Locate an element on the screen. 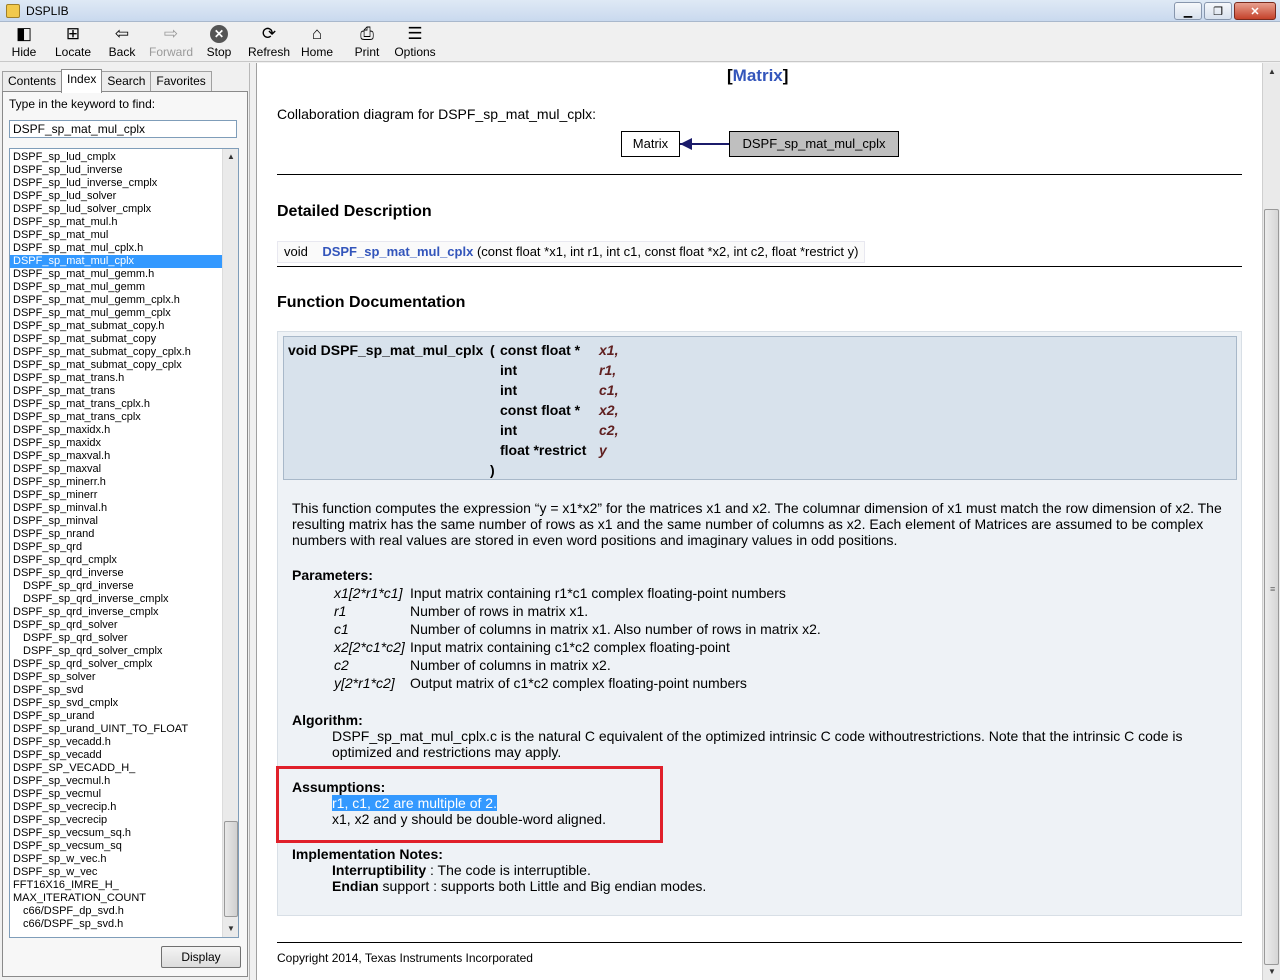  index-list-item: DSPF_sp_mat_trans is located at coordinates (116, 391).